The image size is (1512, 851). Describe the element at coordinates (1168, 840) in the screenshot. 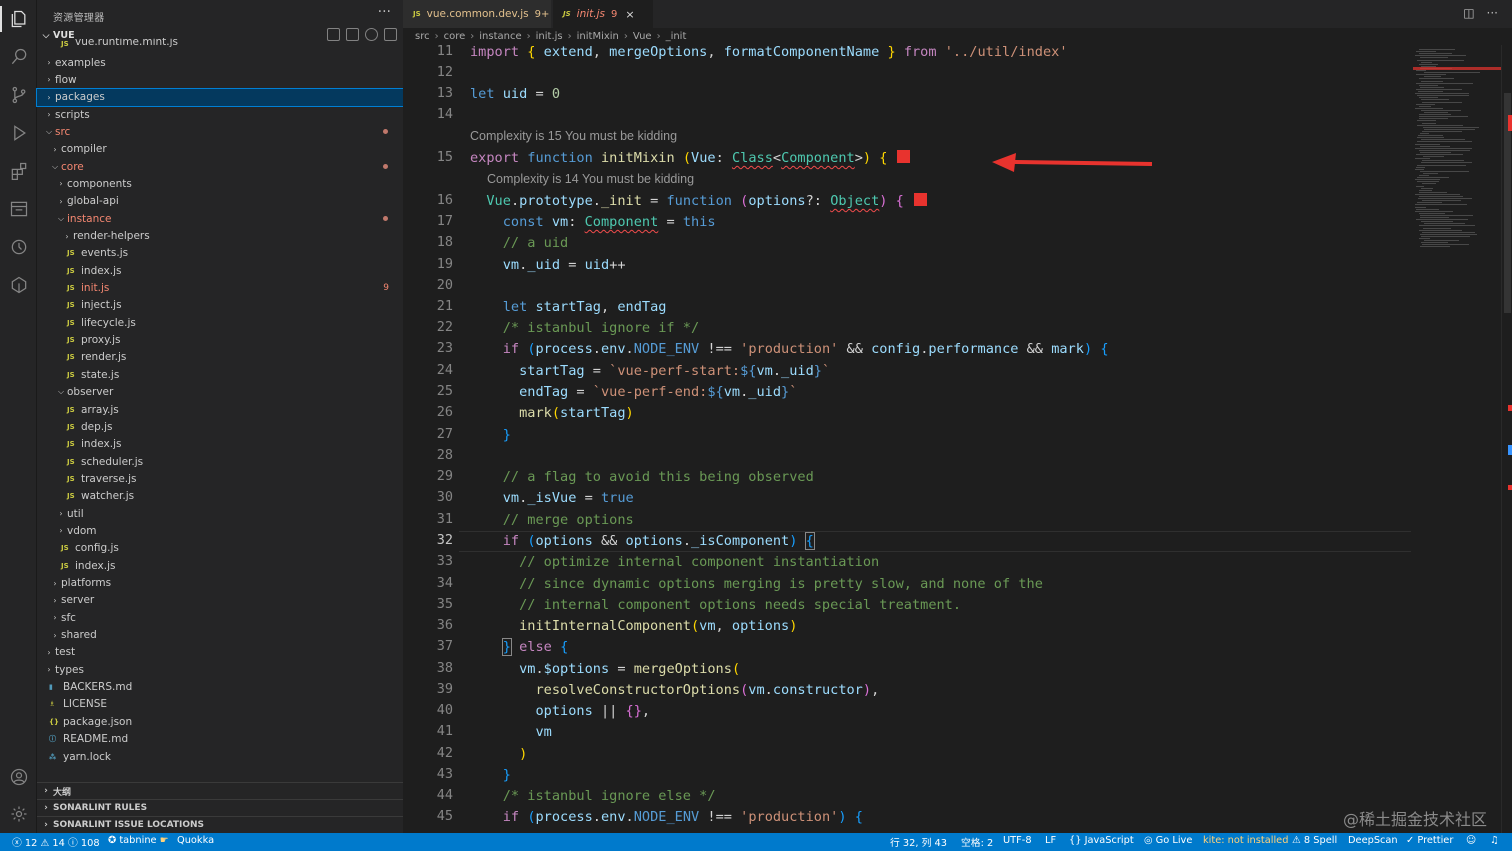

I see `go-live-button: ◎ Go Live` at that location.